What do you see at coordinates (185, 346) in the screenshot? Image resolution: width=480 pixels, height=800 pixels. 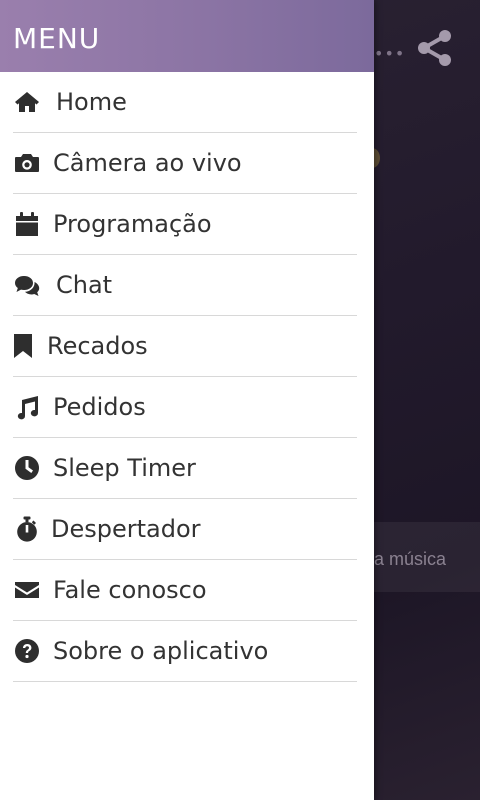 I see `menu-item-recados: Recados` at bounding box center [185, 346].